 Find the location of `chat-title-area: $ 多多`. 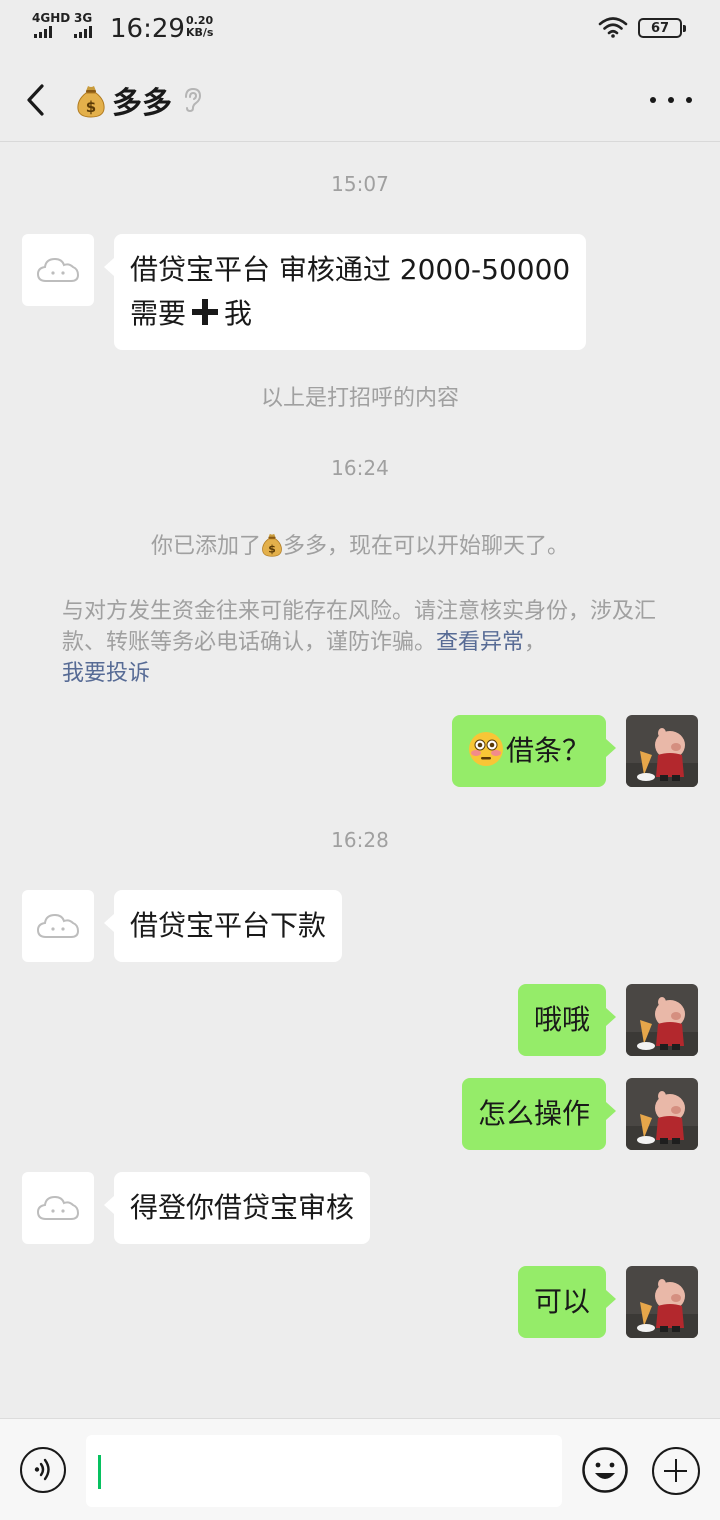

chat-title-area: $ 多多 is located at coordinates (139, 100).